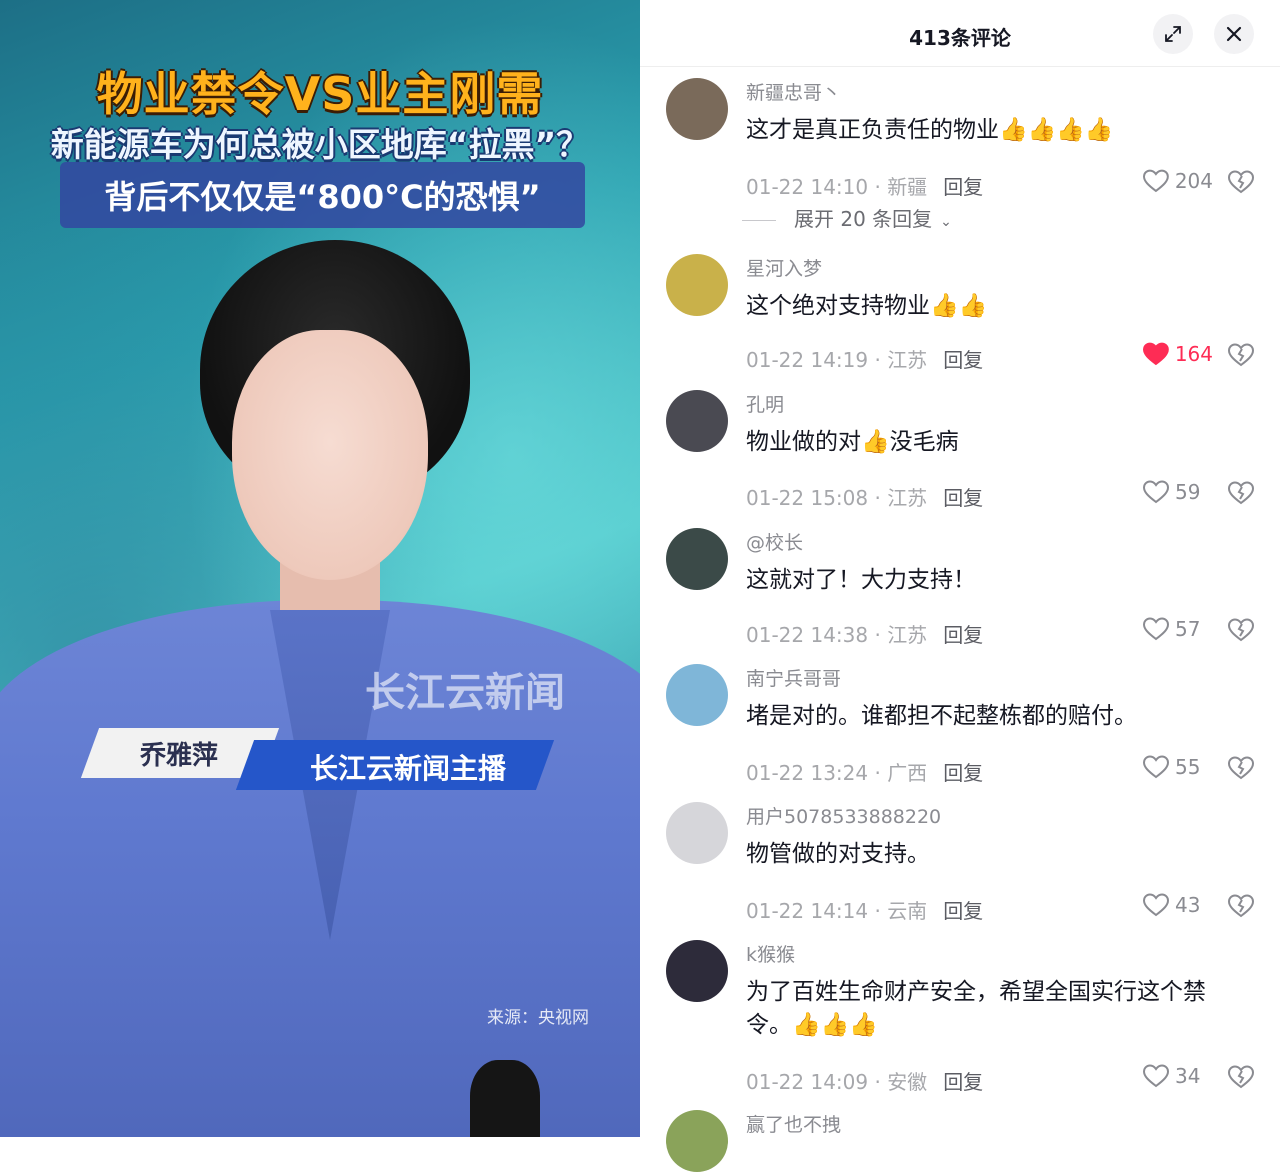  I want to click on expand-arrows-icon, so click(1173, 34).